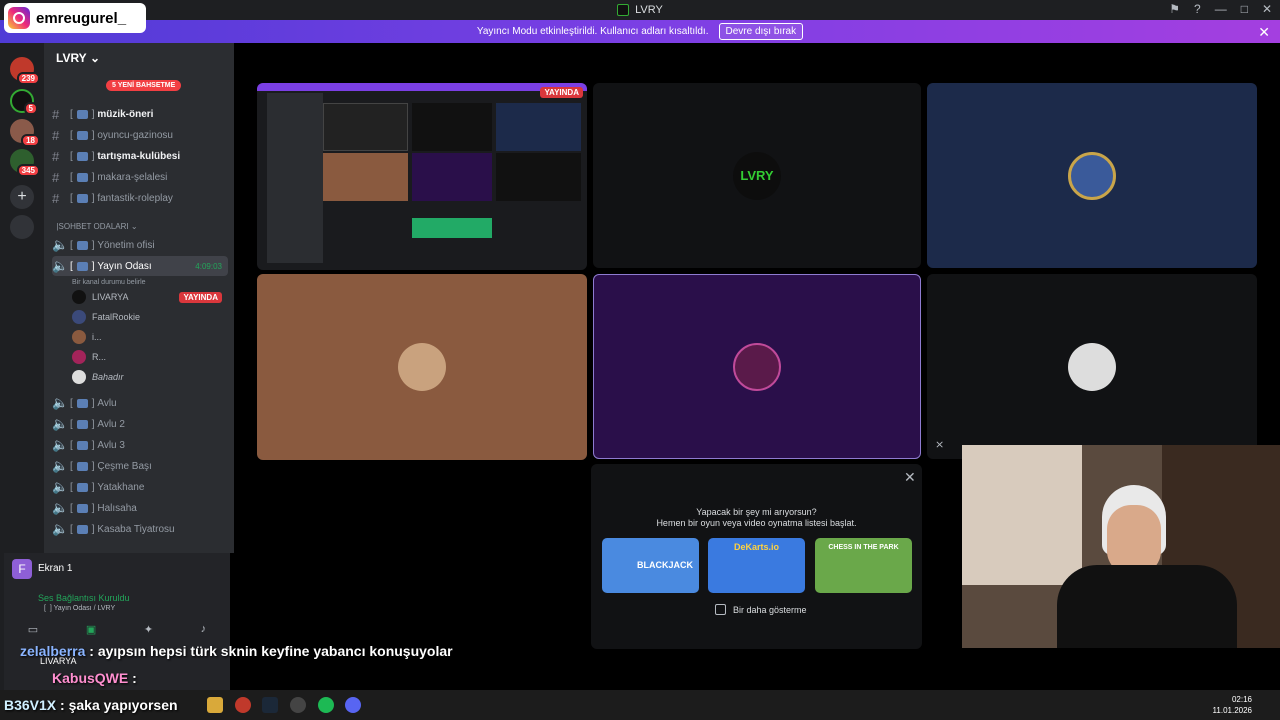 This screenshot has height=720, width=1280. I want to click on webcam-overlay, so click(1121, 546).